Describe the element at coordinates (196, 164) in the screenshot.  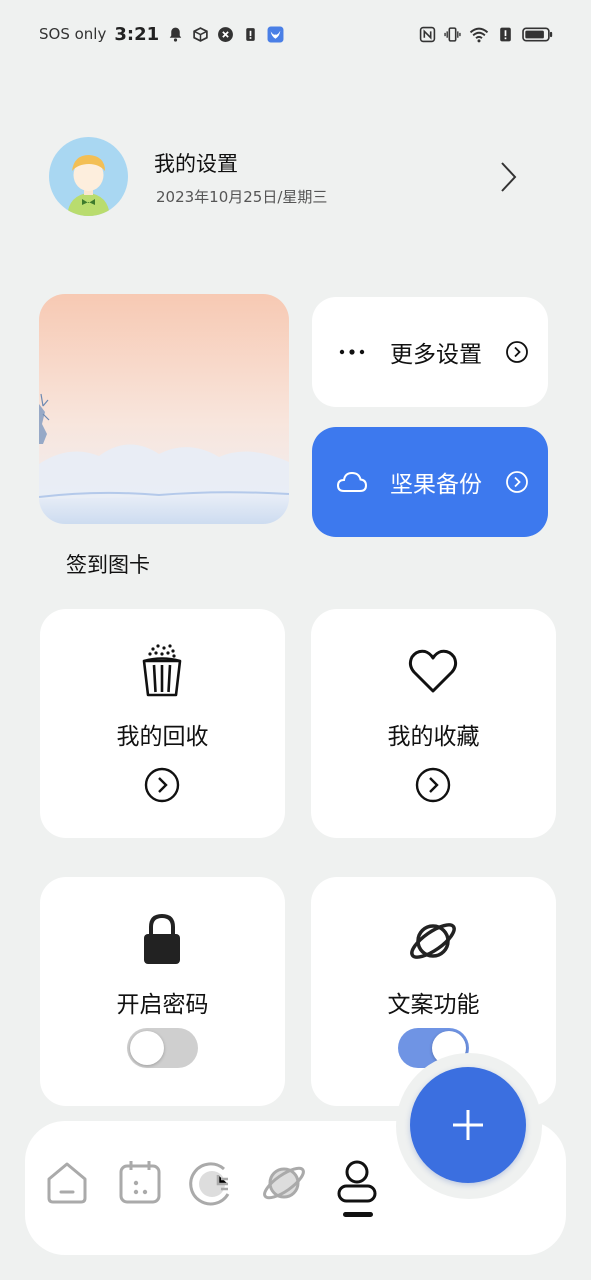
I see `profile-title: 我的设置` at that location.